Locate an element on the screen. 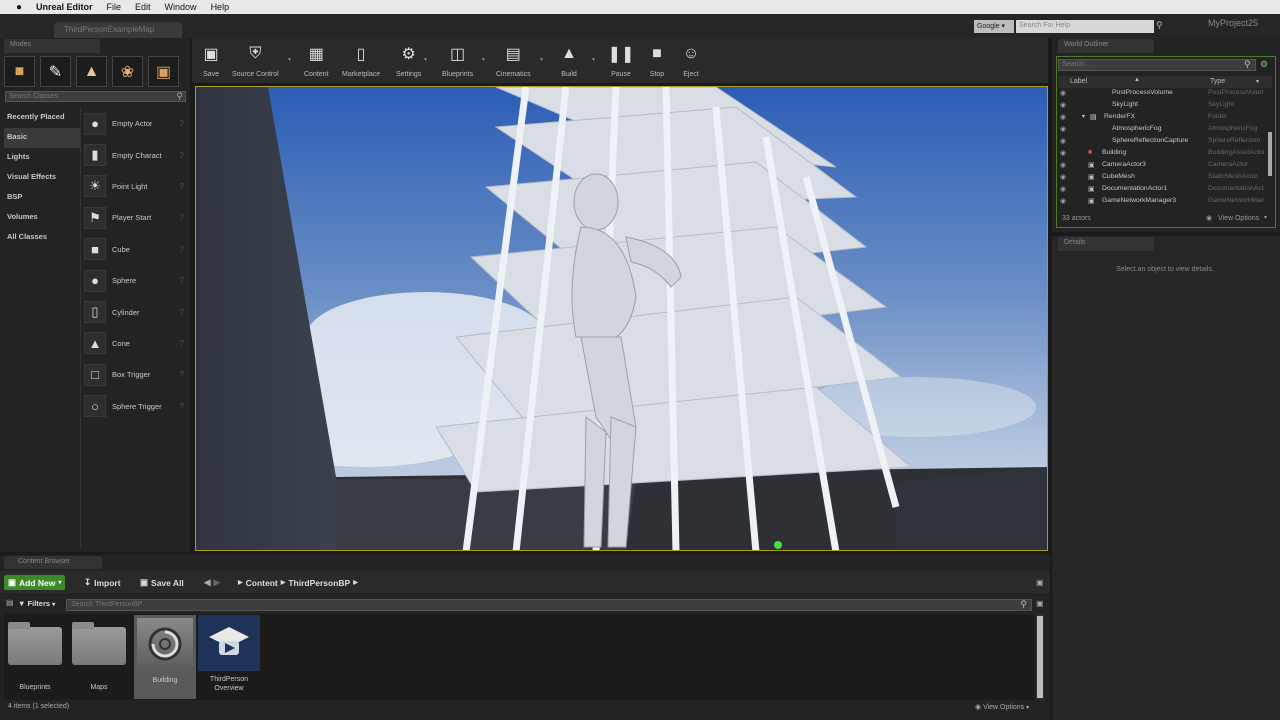 Image resolution: width=1280 pixels, height=720 pixels. asset-scrollbar is located at coordinates (1040, 657).